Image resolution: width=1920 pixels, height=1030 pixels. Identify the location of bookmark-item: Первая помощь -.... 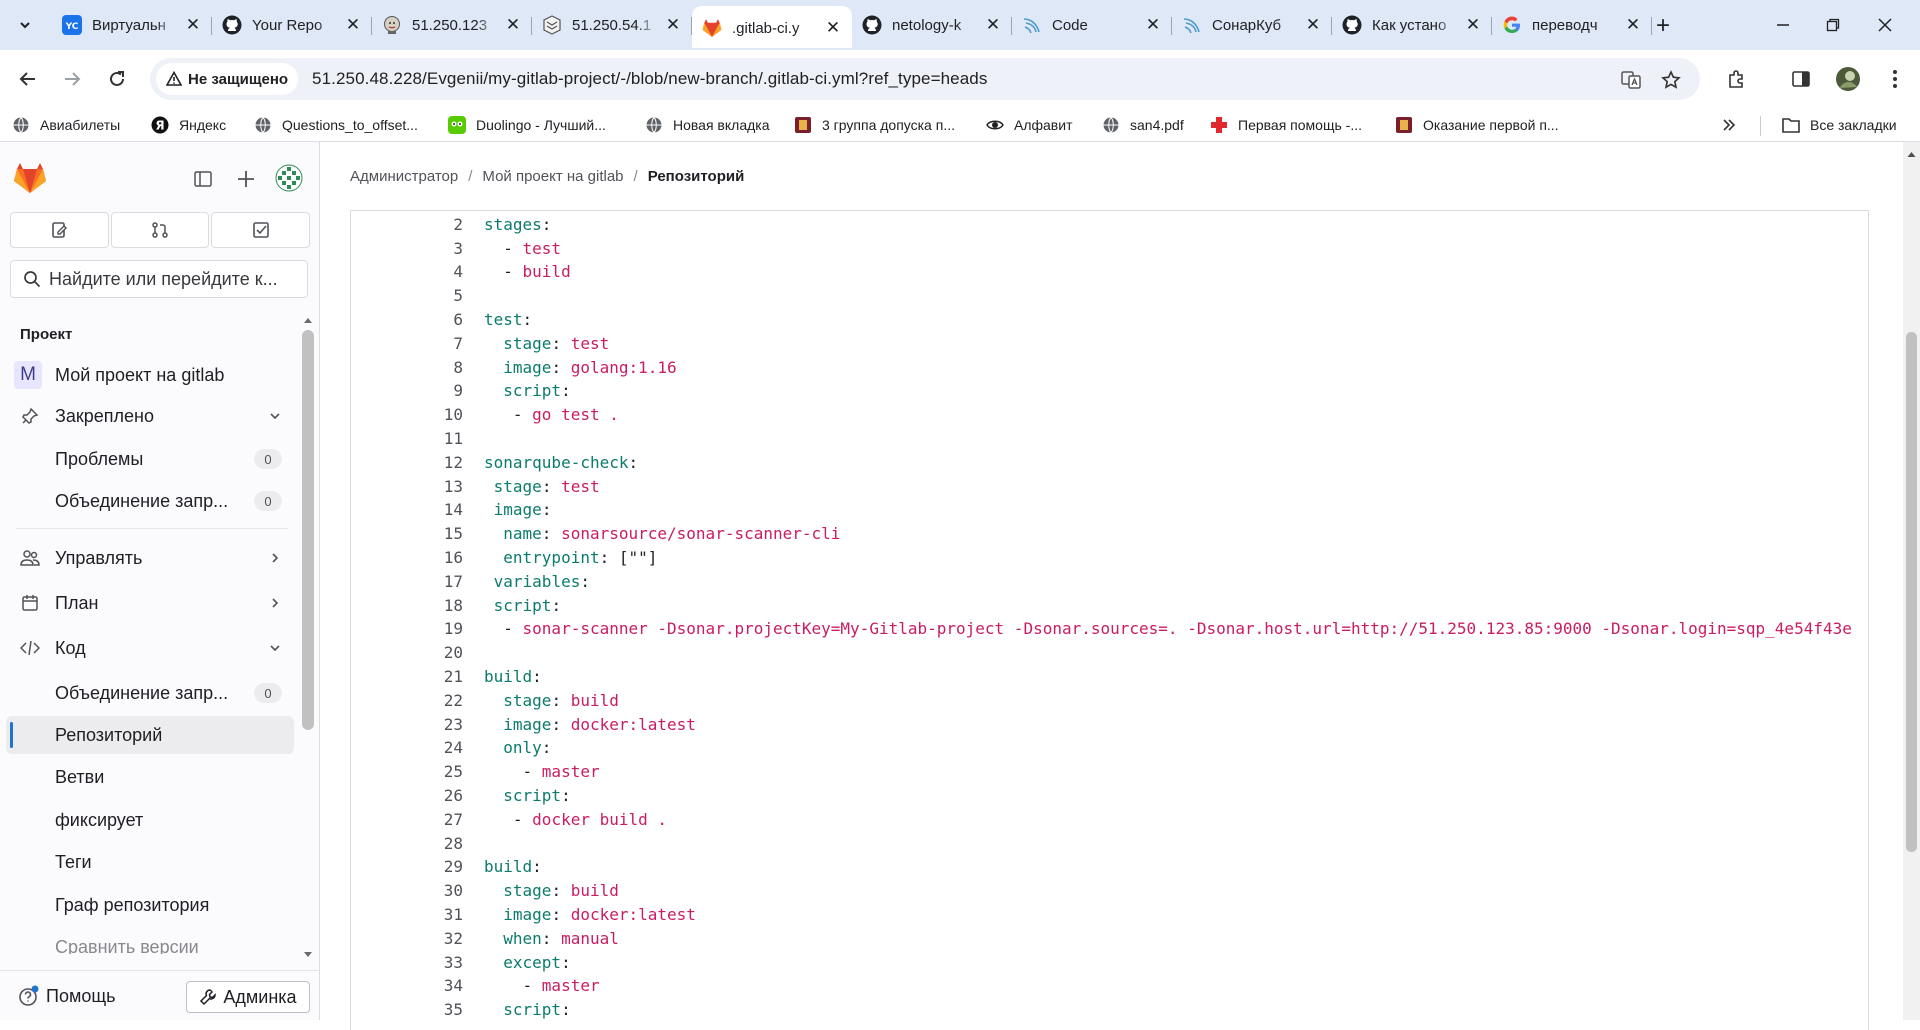
(1286, 125).